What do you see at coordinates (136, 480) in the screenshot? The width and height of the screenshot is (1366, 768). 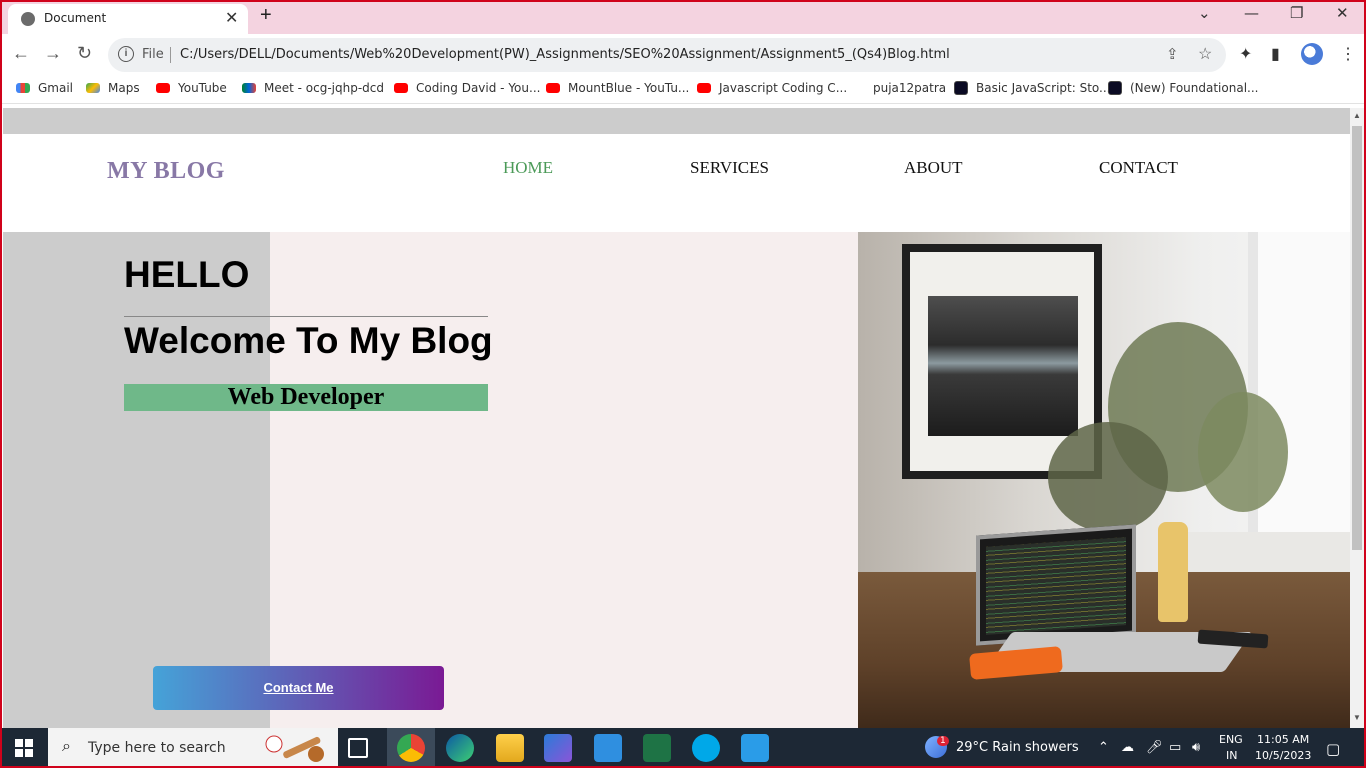 I see `hero-gray-panel` at bounding box center [136, 480].